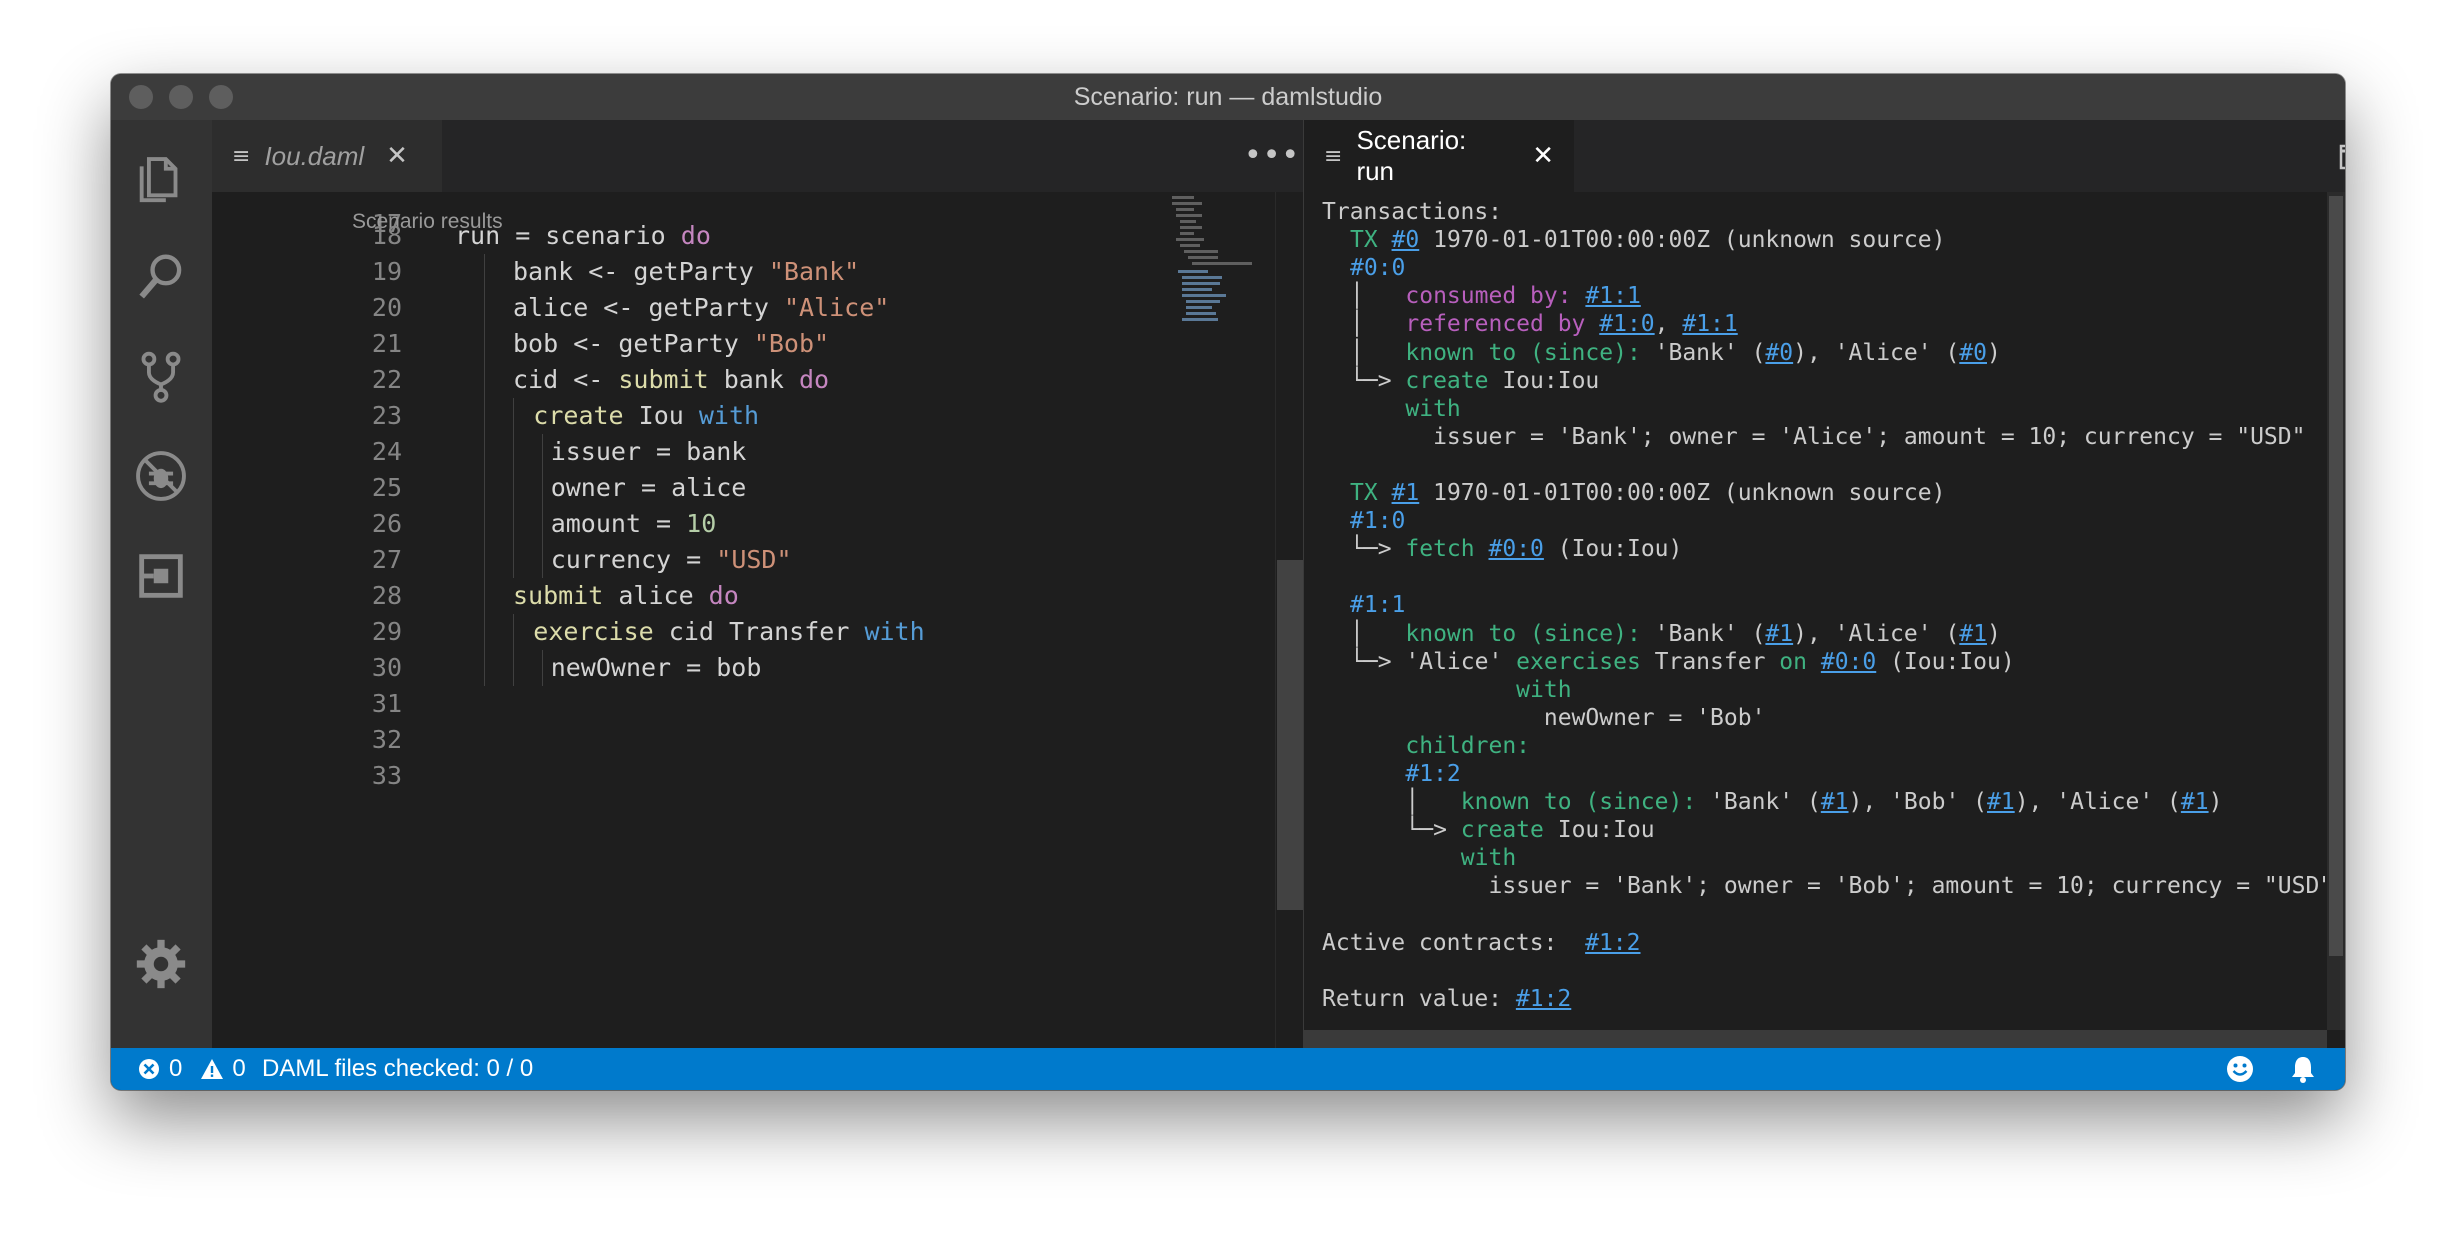 Image resolution: width=2456 pixels, height=1240 pixels. What do you see at coordinates (386, 487) in the screenshot?
I see `line-number: 25` at bounding box center [386, 487].